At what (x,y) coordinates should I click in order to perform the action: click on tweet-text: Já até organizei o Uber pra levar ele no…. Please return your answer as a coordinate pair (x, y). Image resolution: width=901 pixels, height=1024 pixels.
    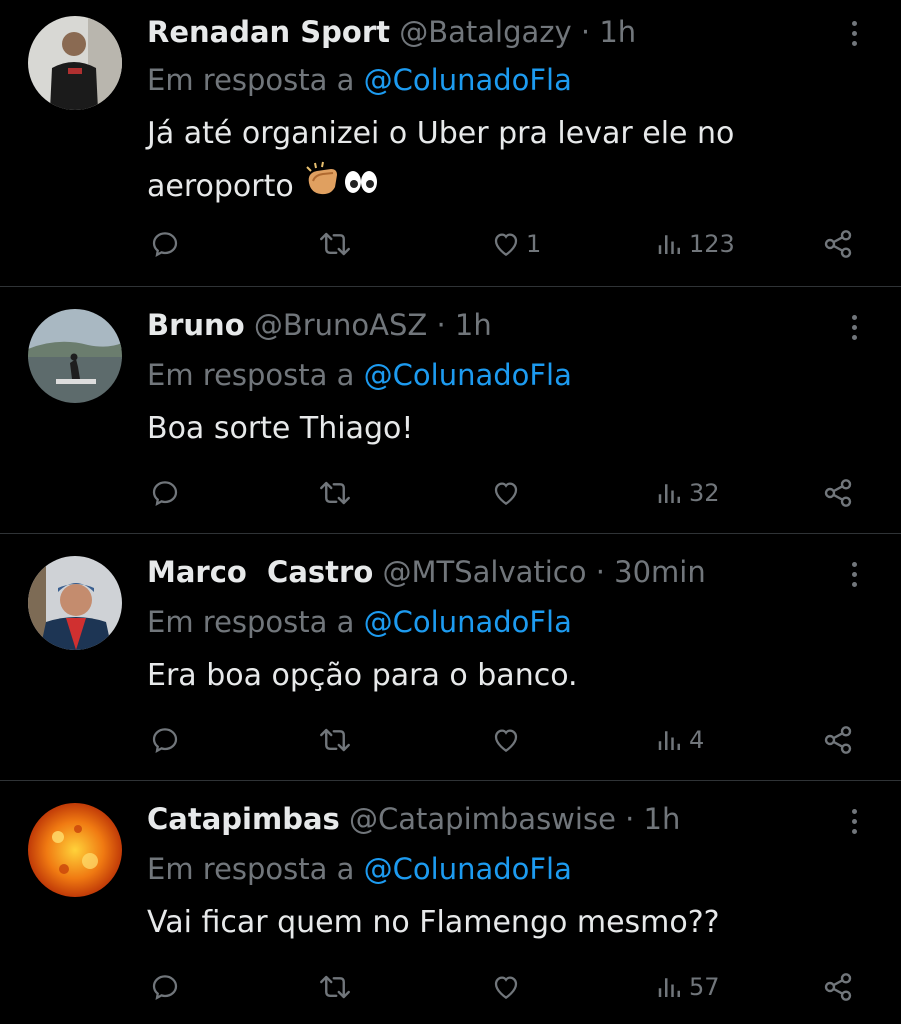
    Looking at the image, I should click on (487, 160).